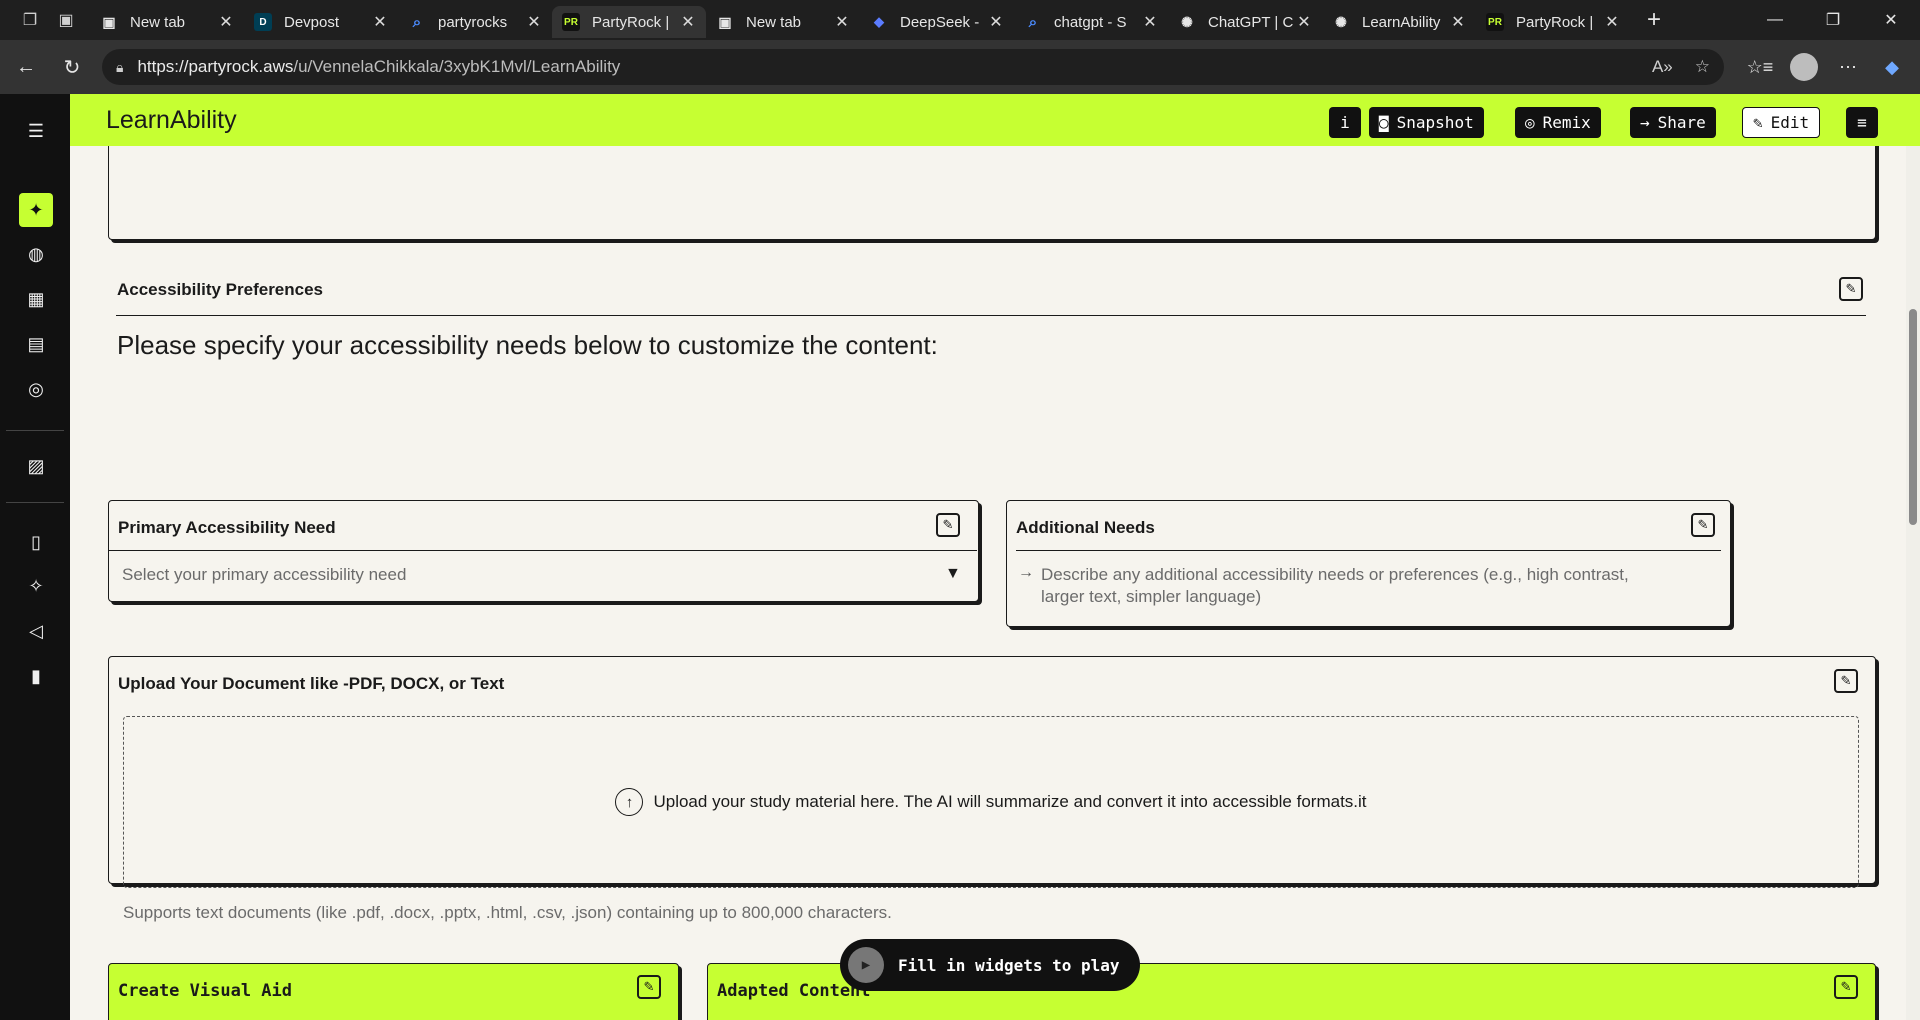 Image resolution: width=1920 pixels, height=1020 pixels. What do you see at coordinates (1892, 67) in the screenshot?
I see `copilot-icon: ◆` at bounding box center [1892, 67].